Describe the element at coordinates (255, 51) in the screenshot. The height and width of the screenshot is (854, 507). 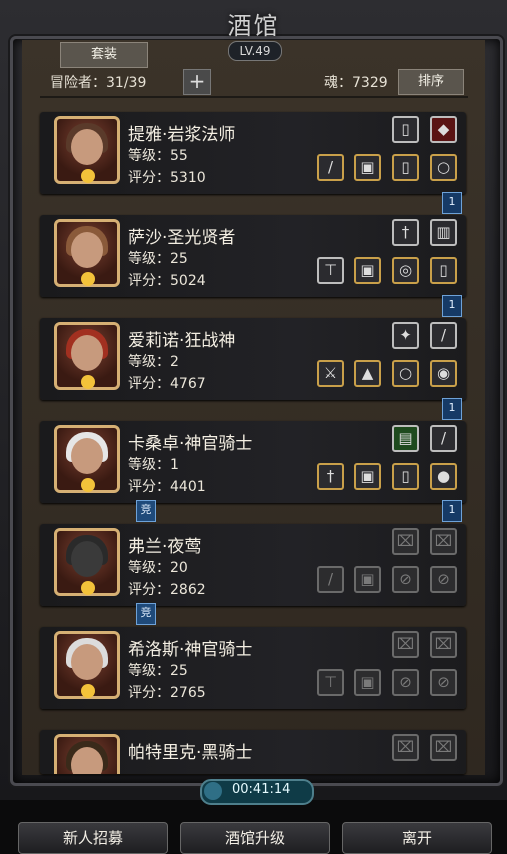
I see `tavern-level: LV.49` at that location.